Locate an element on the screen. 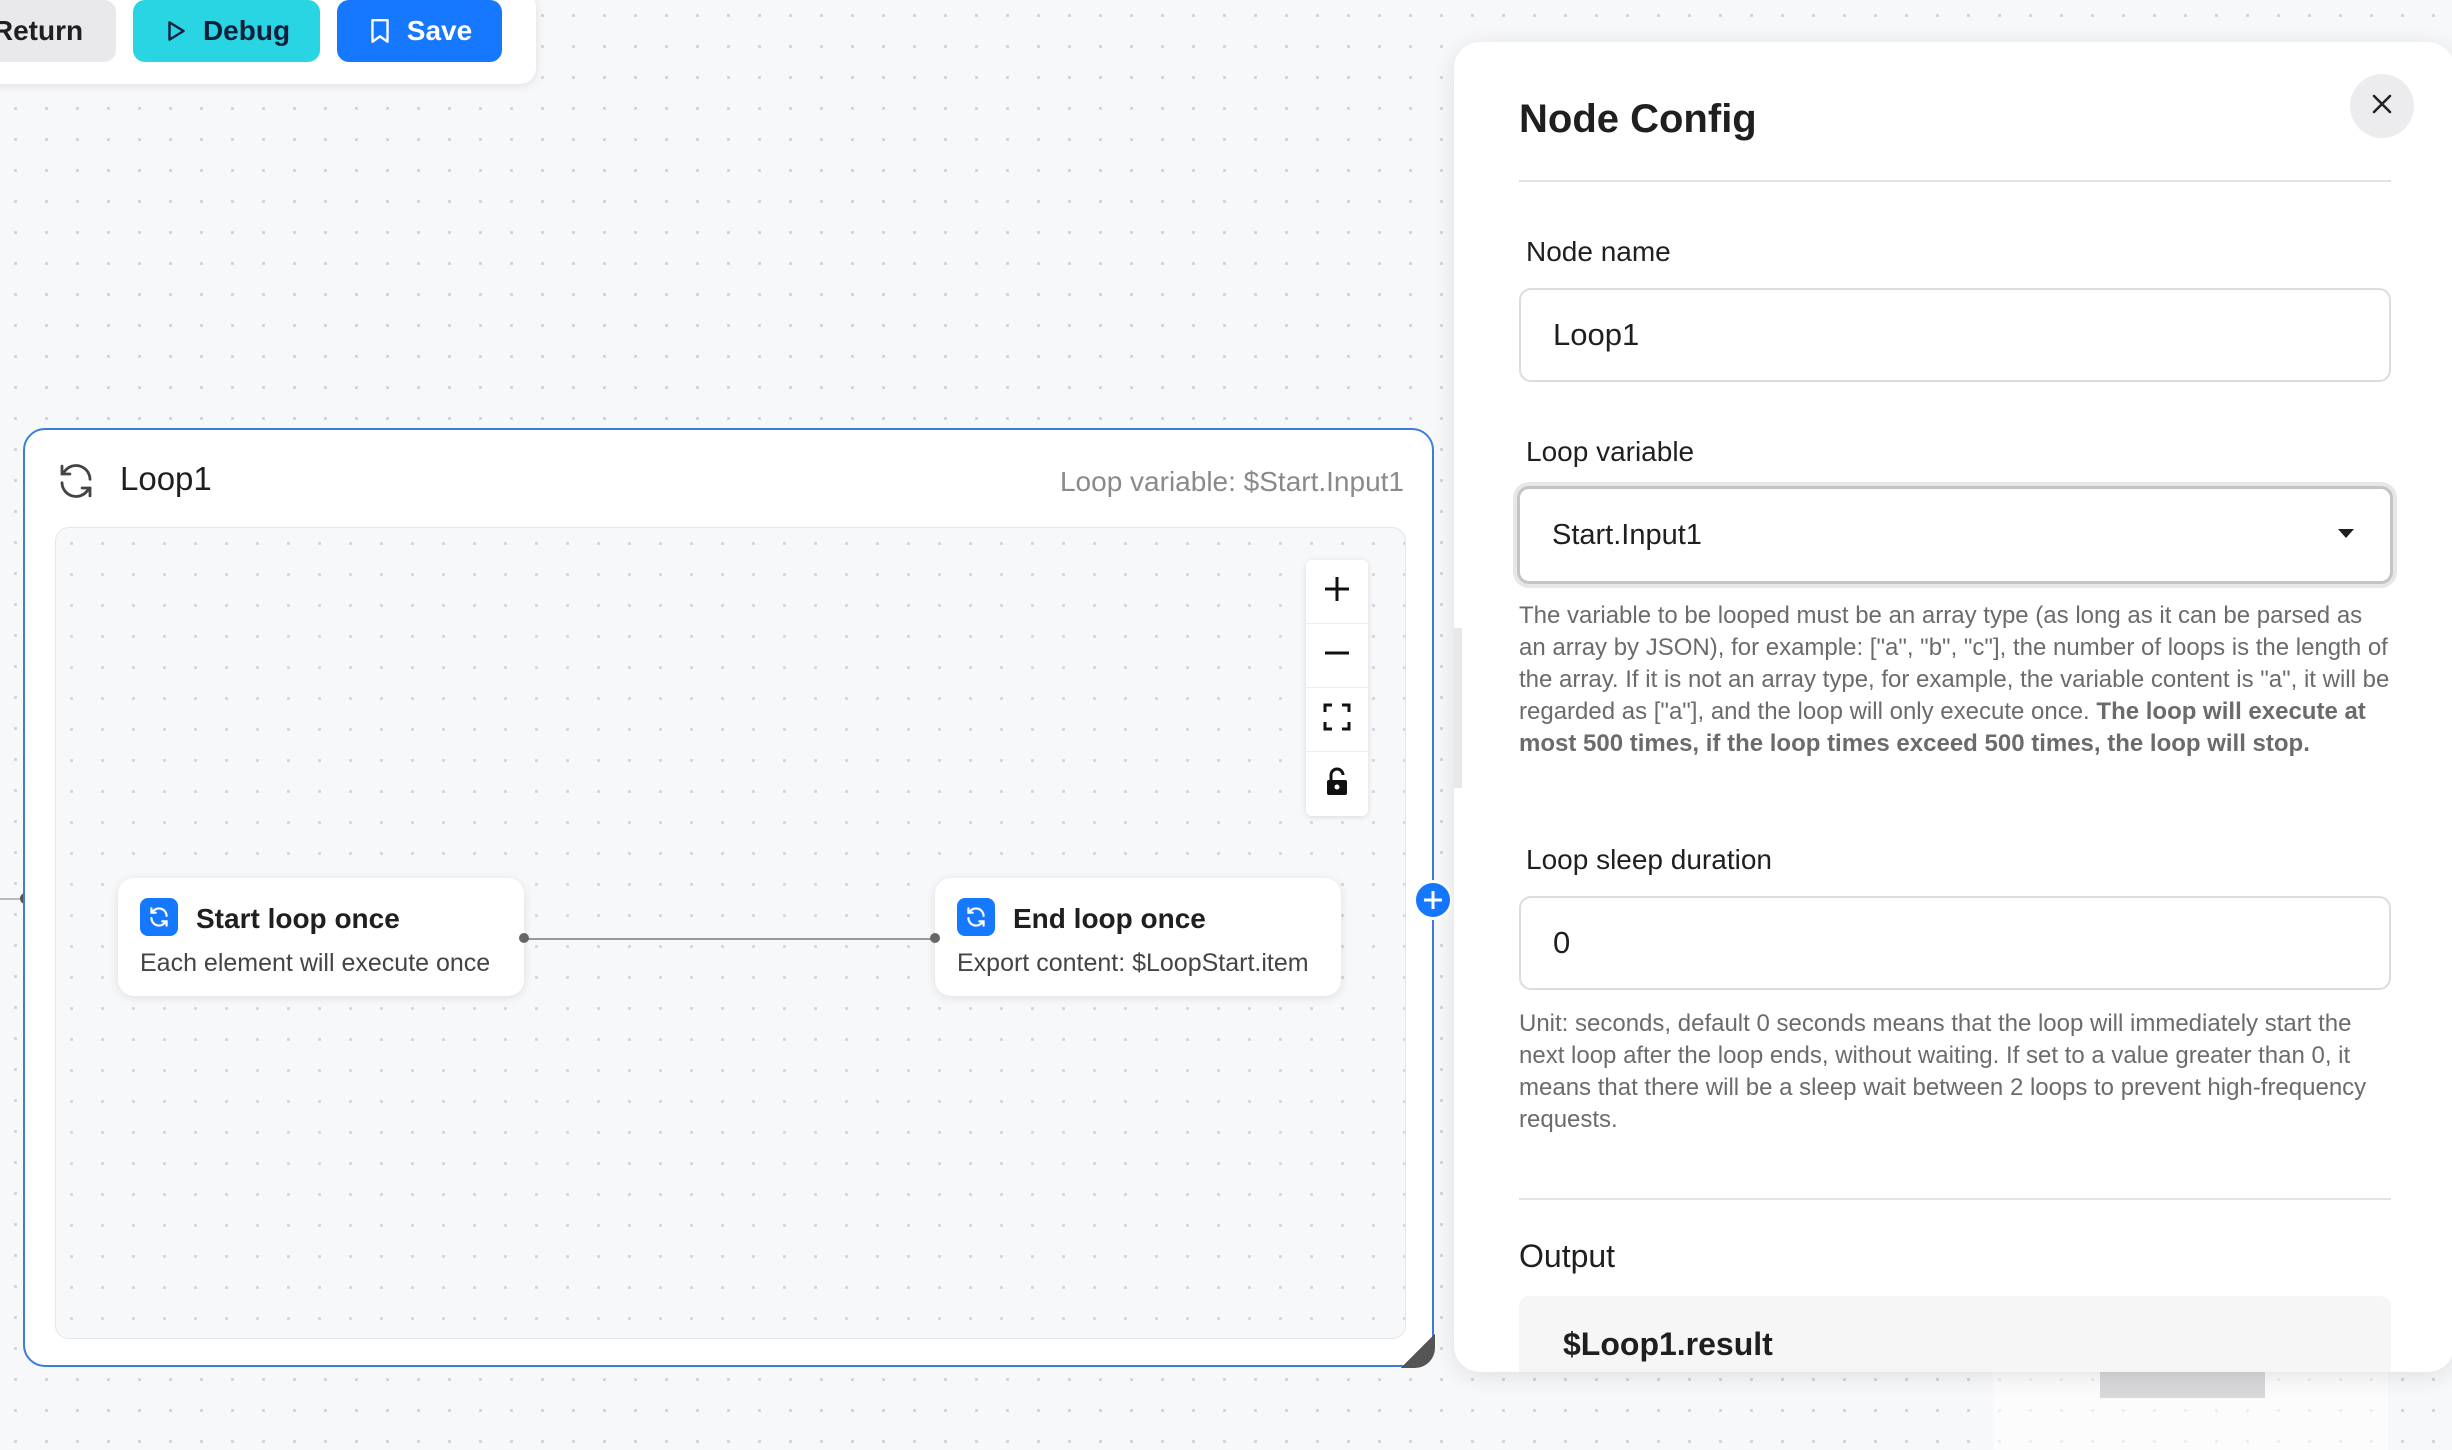  bookmark-icon is located at coordinates (380, 31).